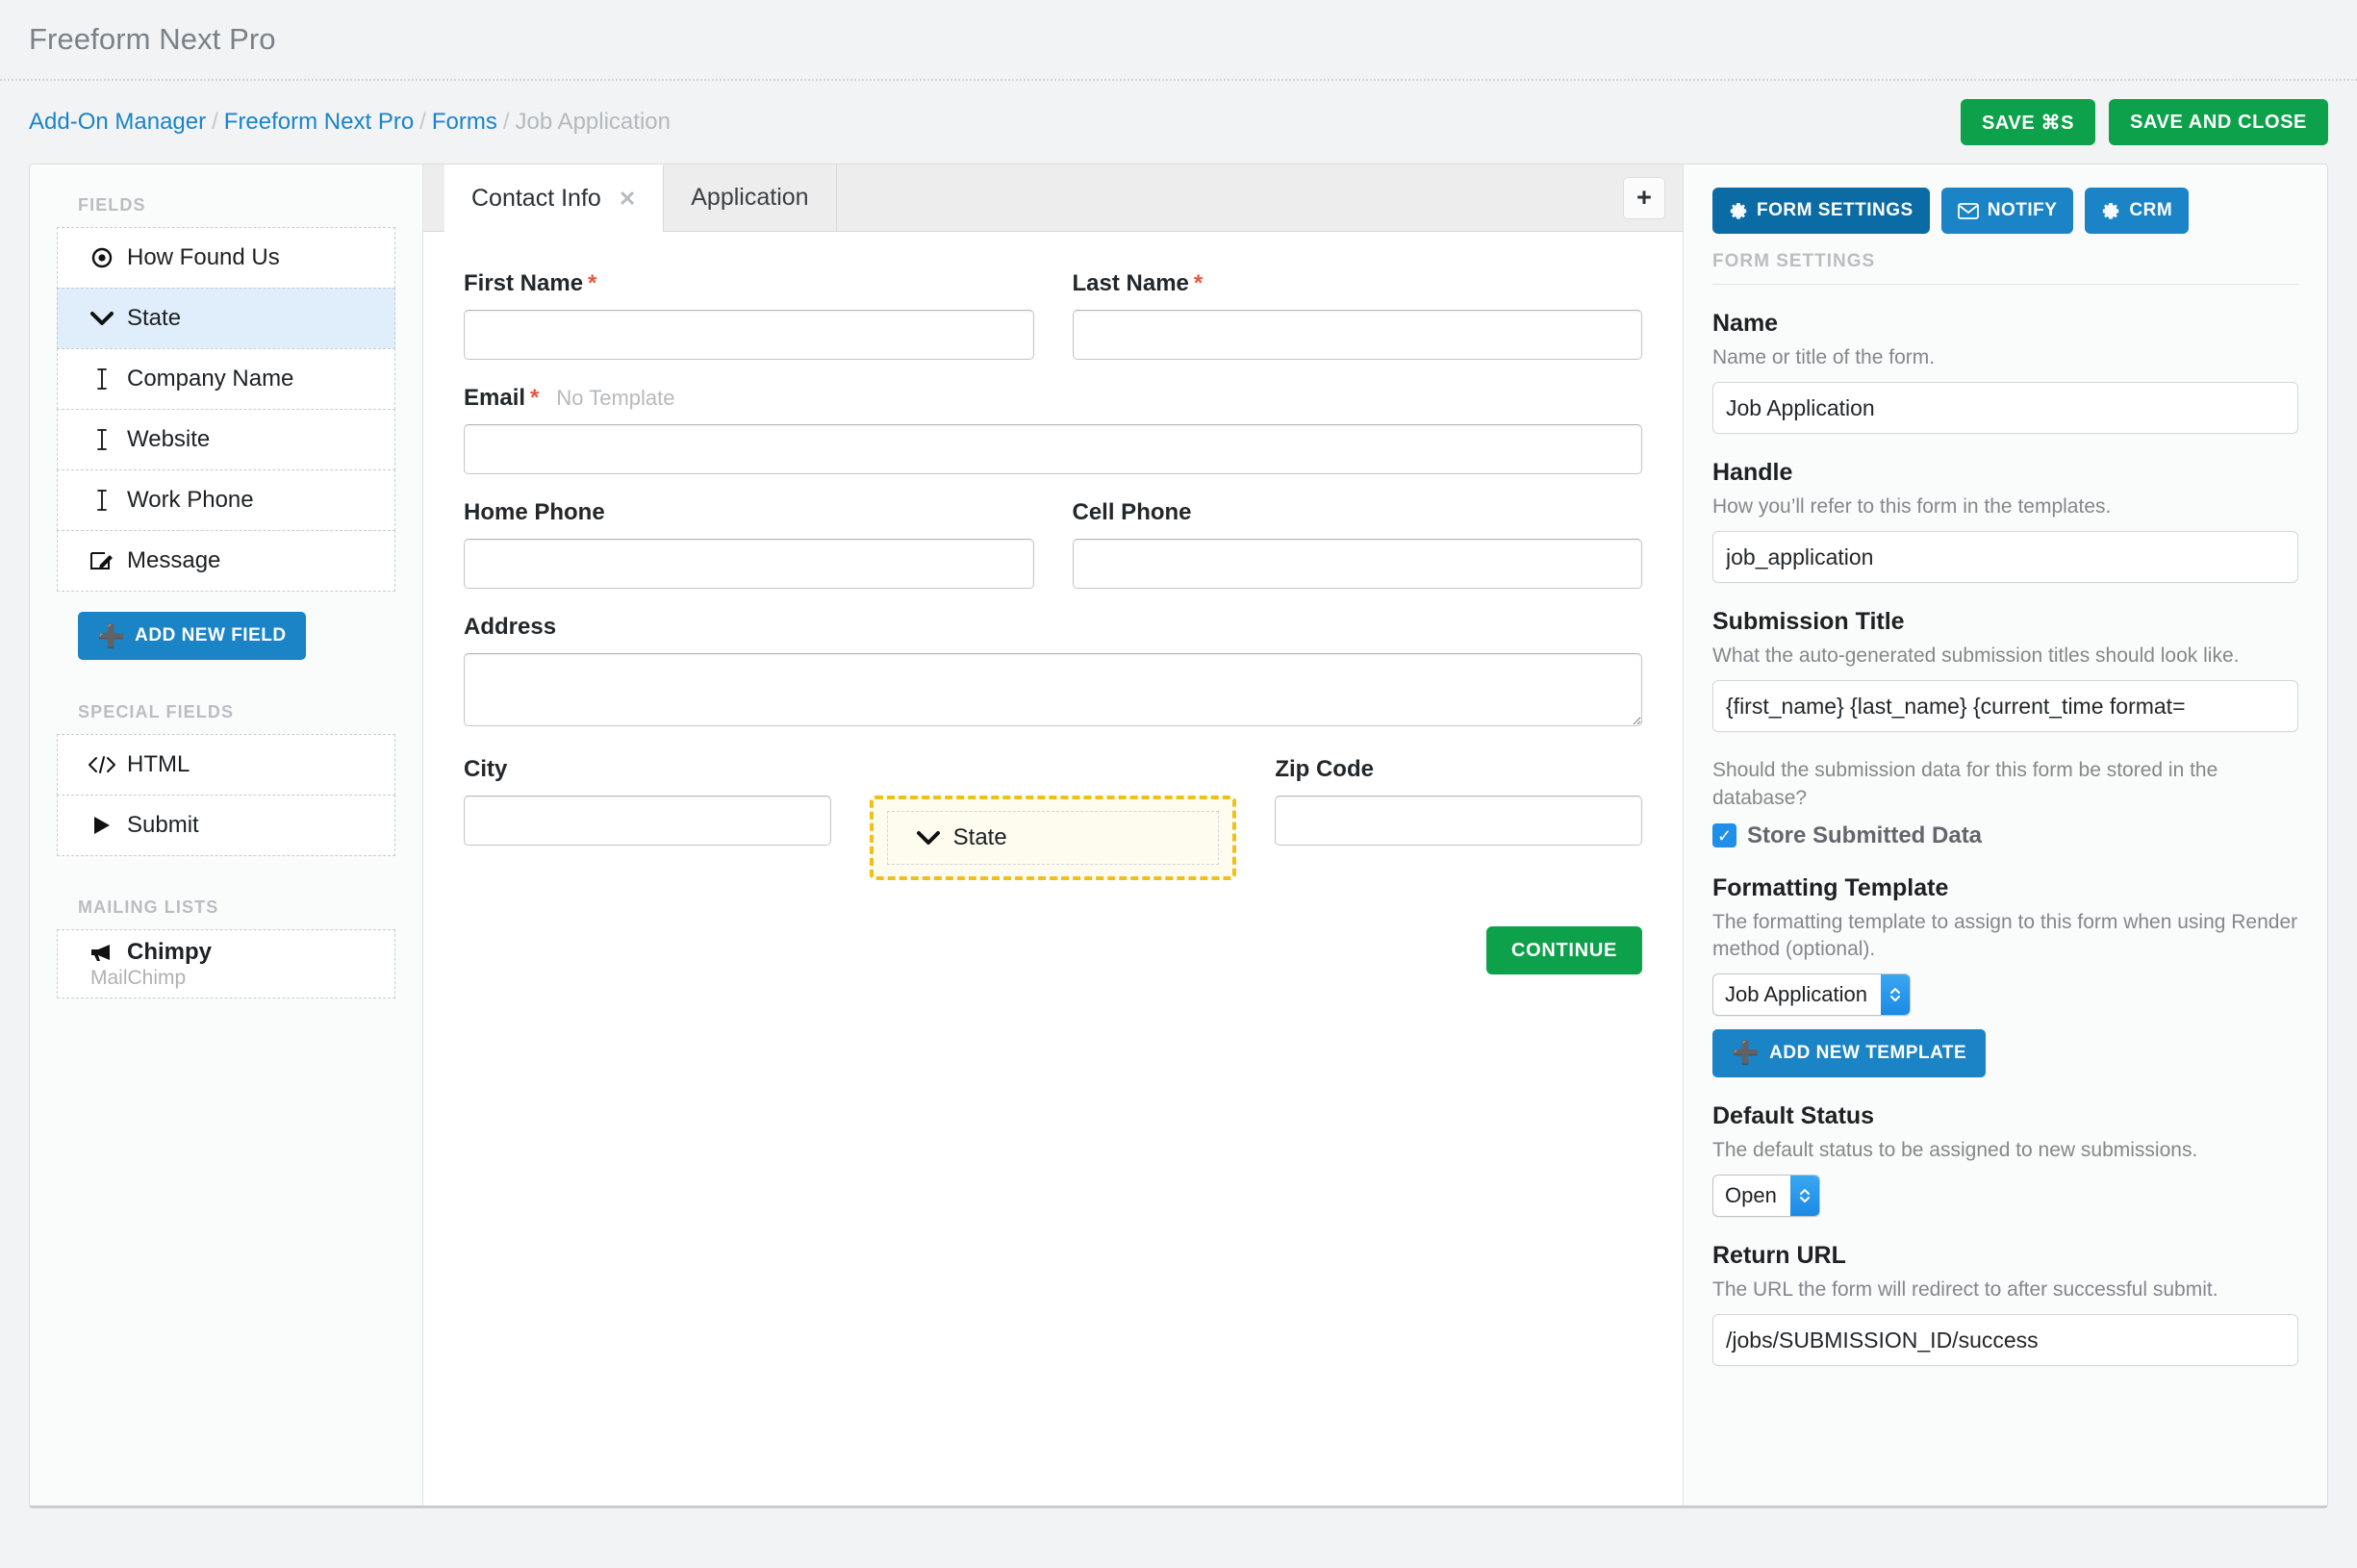 The height and width of the screenshot is (1568, 2357). I want to click on add-tab-button: +, so click(1644, 197).